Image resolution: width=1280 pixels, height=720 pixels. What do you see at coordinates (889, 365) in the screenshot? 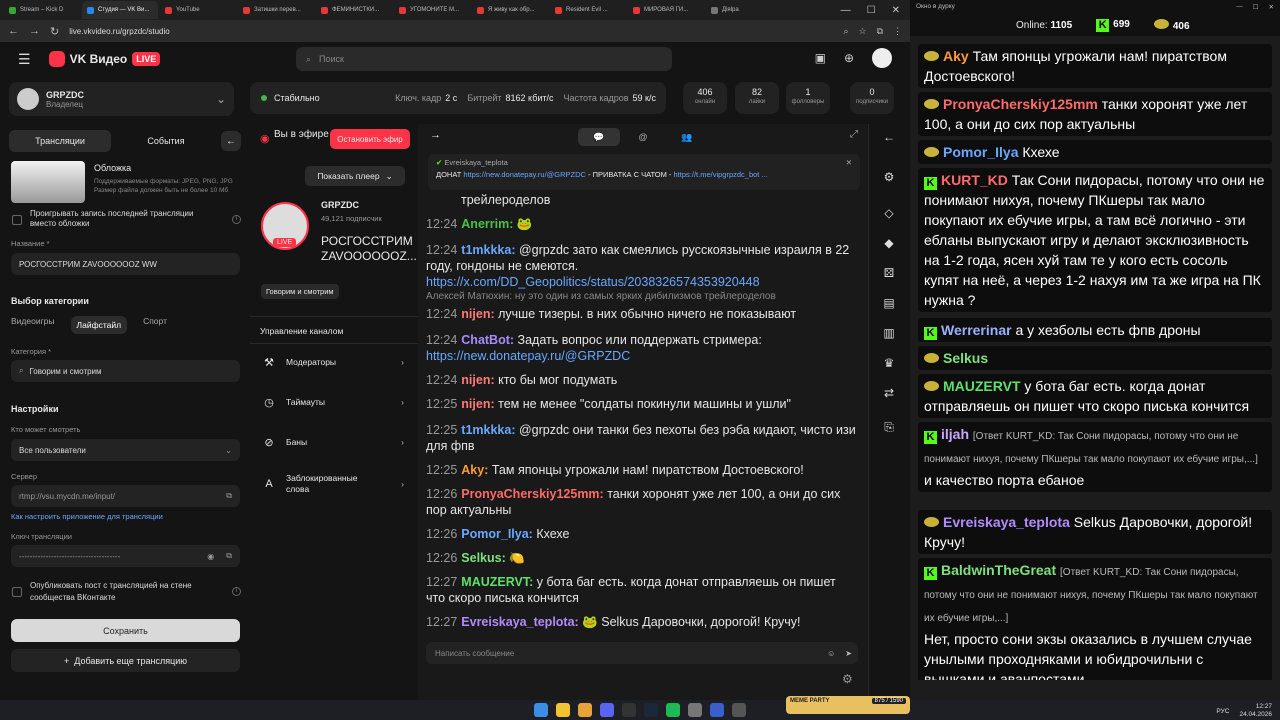
I see `trophy-icon: ♛` at bounding box center [889, 365].